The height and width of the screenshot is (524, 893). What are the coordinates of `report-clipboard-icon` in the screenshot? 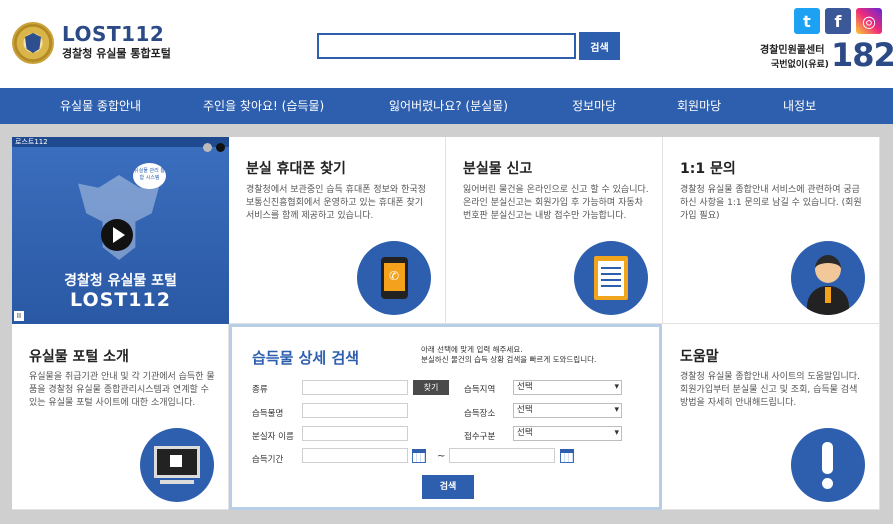 It's located at (611, 278).